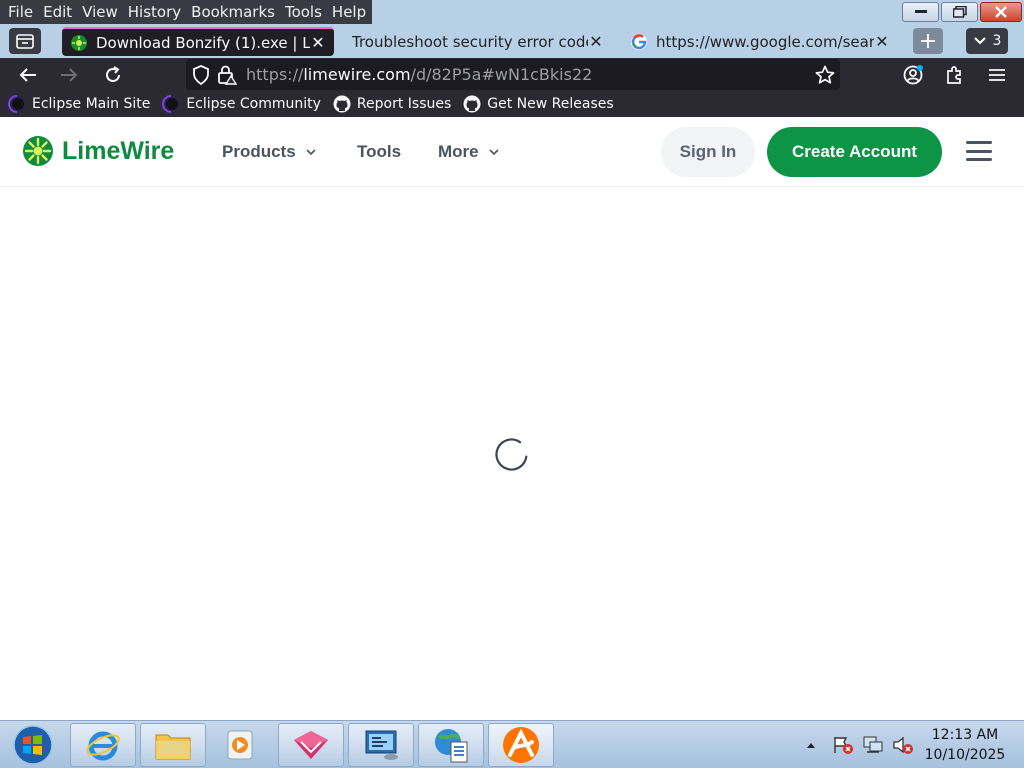 This screenshot has width=1024, height=768. I want to click on taskbar-control-panel, so click(381, 745).